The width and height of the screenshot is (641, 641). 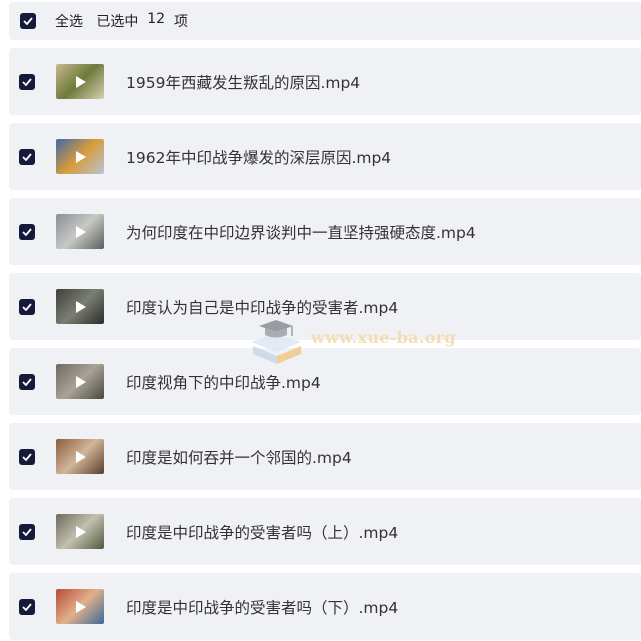 What do you see at coordinates (117, 22) in the screenshot?
I see `selected-prefix: 已选中` at bounding box center [117, 22].